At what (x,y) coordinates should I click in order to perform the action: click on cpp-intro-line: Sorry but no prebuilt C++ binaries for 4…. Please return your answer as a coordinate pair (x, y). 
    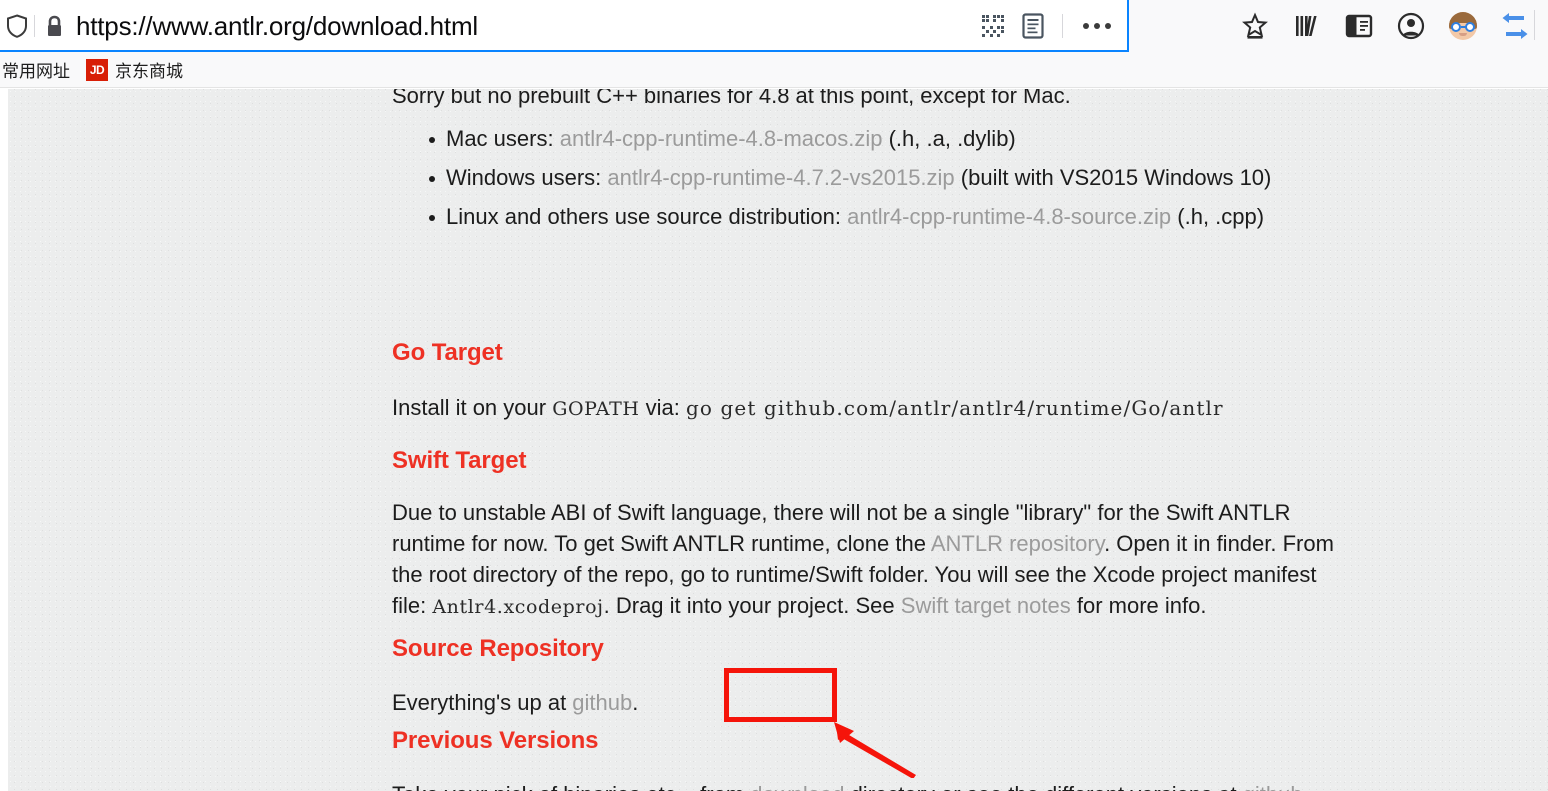
    Looking at the image, I should click on (731, 98).